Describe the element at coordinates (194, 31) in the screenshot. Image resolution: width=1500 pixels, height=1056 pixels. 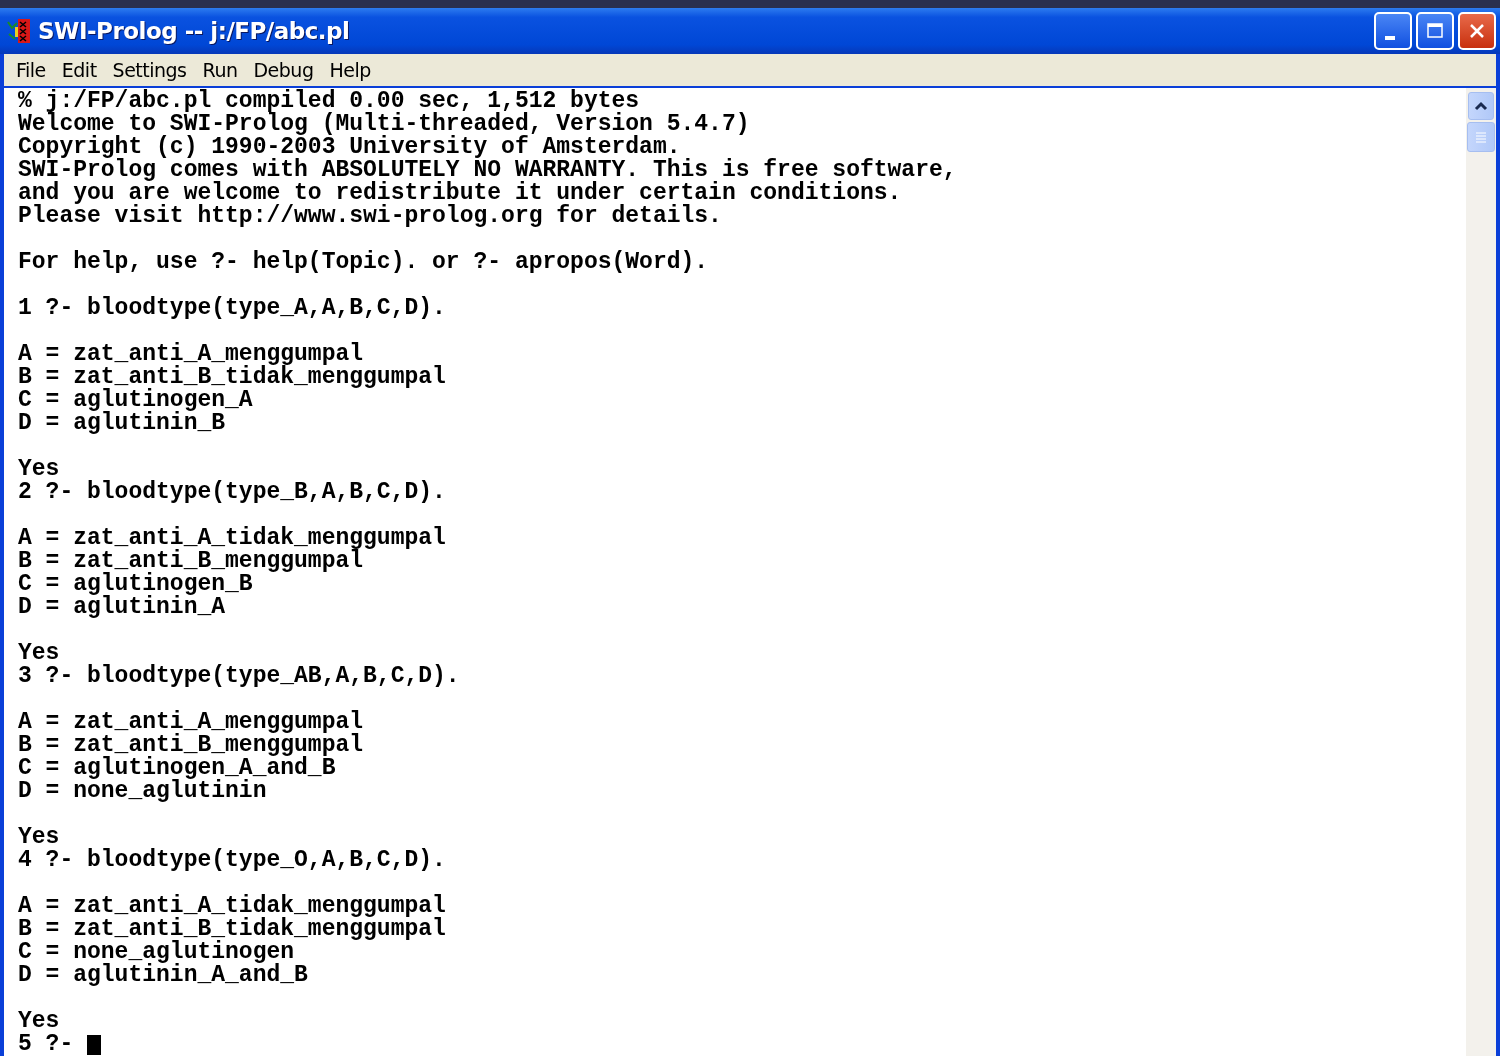
I see `window-title: SWI-Prolog -- j:/FP/abc.pl` at that location.